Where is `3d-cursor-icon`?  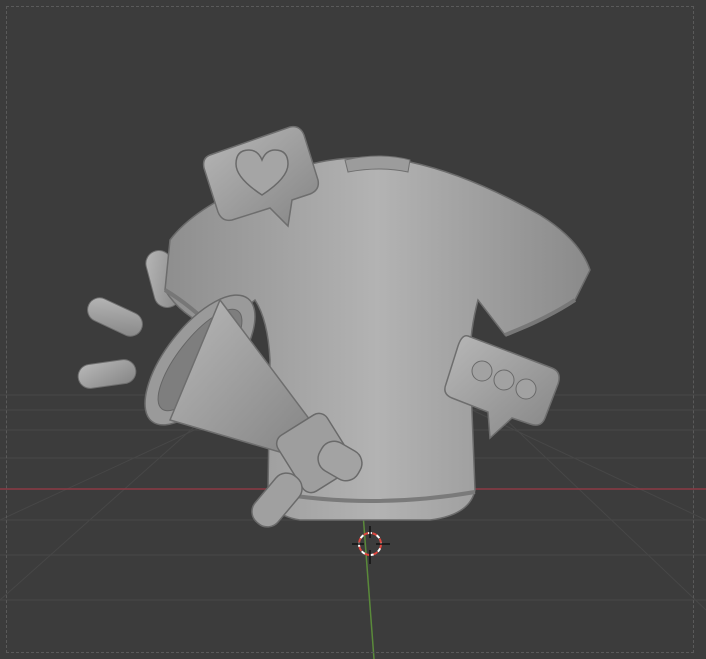
3d-cursor-icon is located at coordinates (371, 545).